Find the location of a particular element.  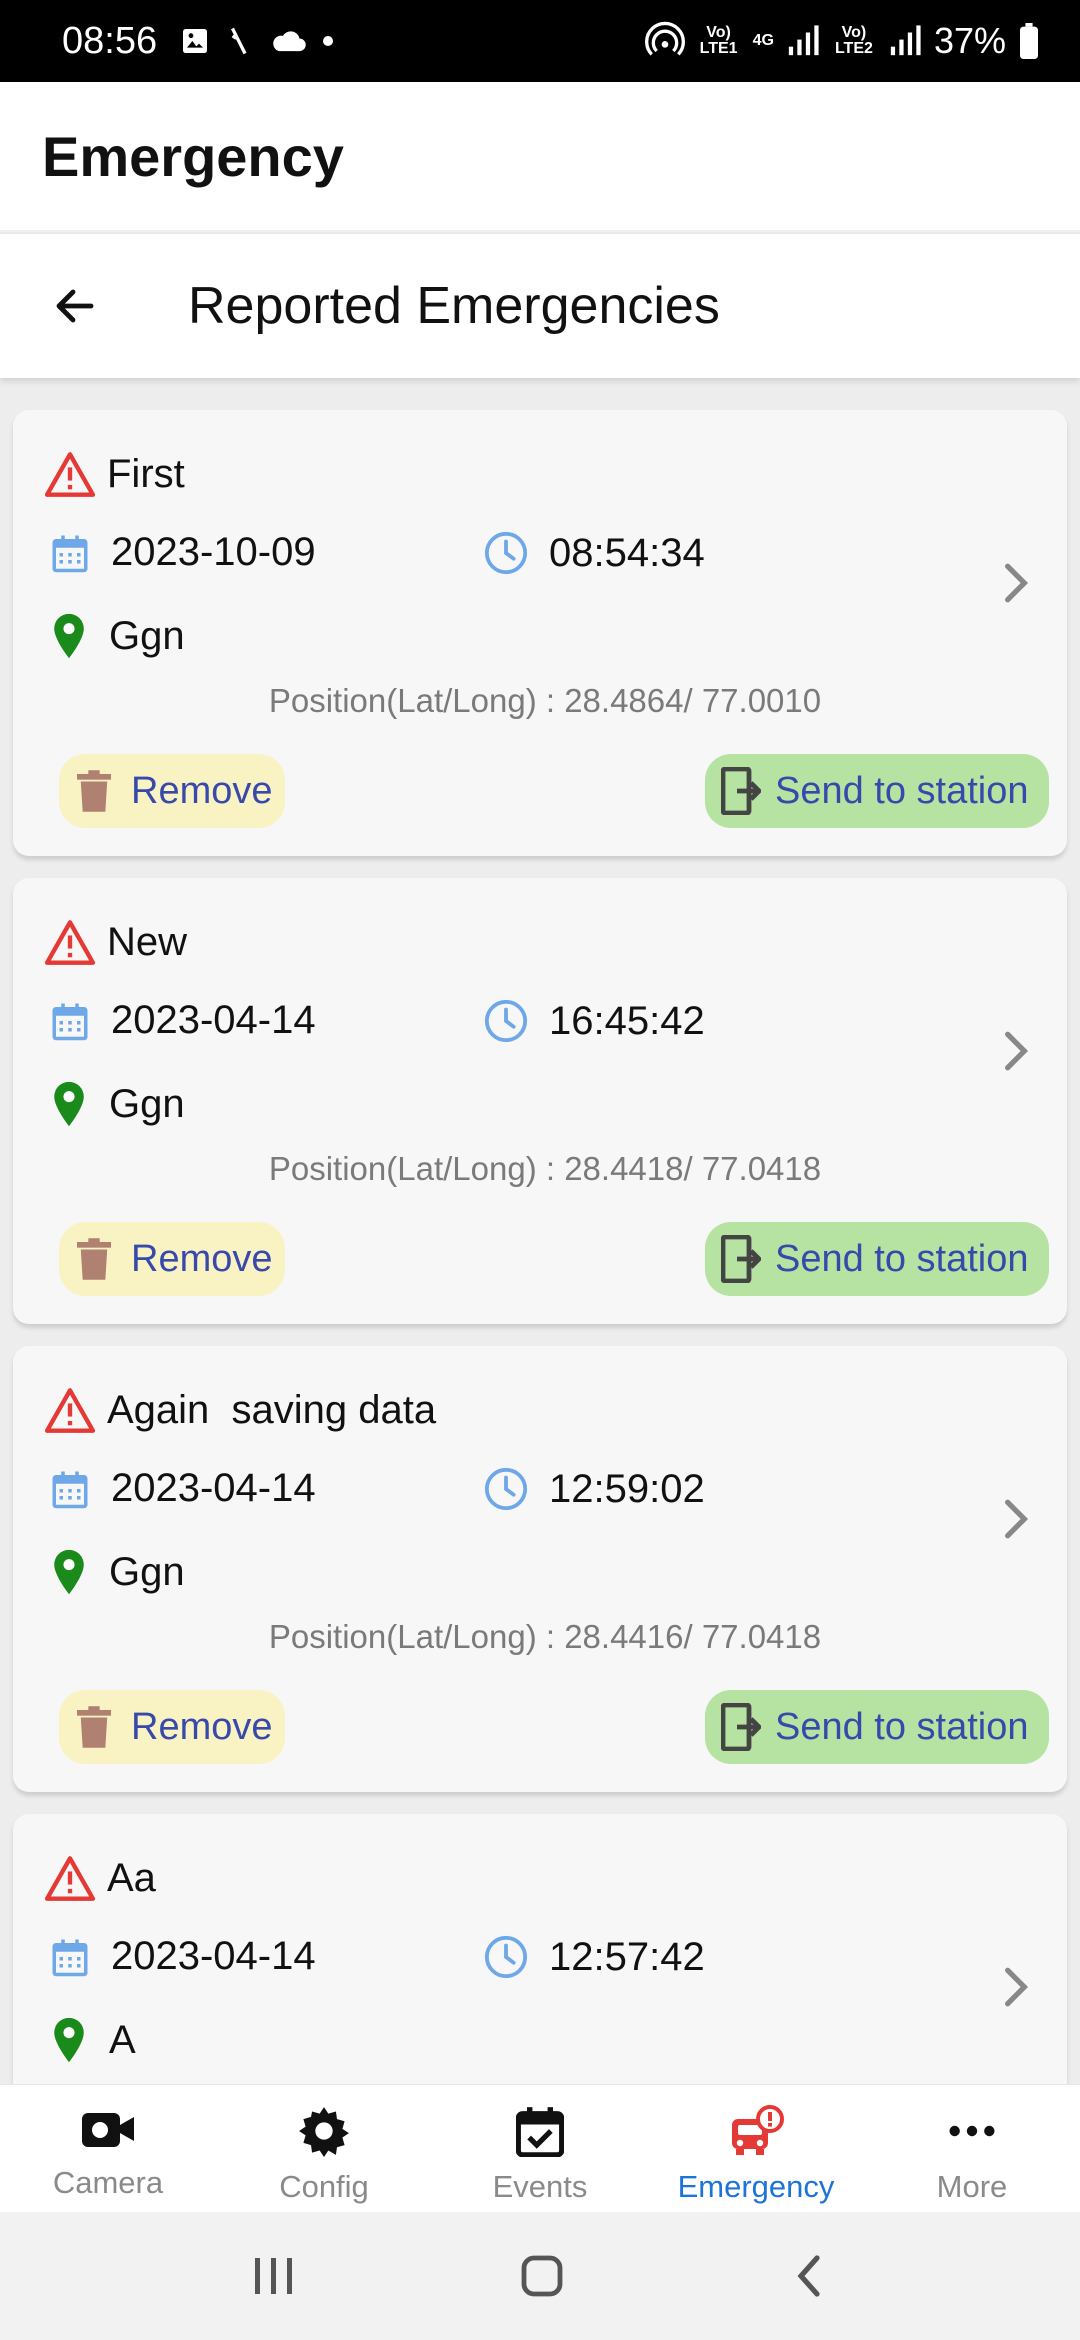

emergency-location: A is located at coordinates (122, 2039).